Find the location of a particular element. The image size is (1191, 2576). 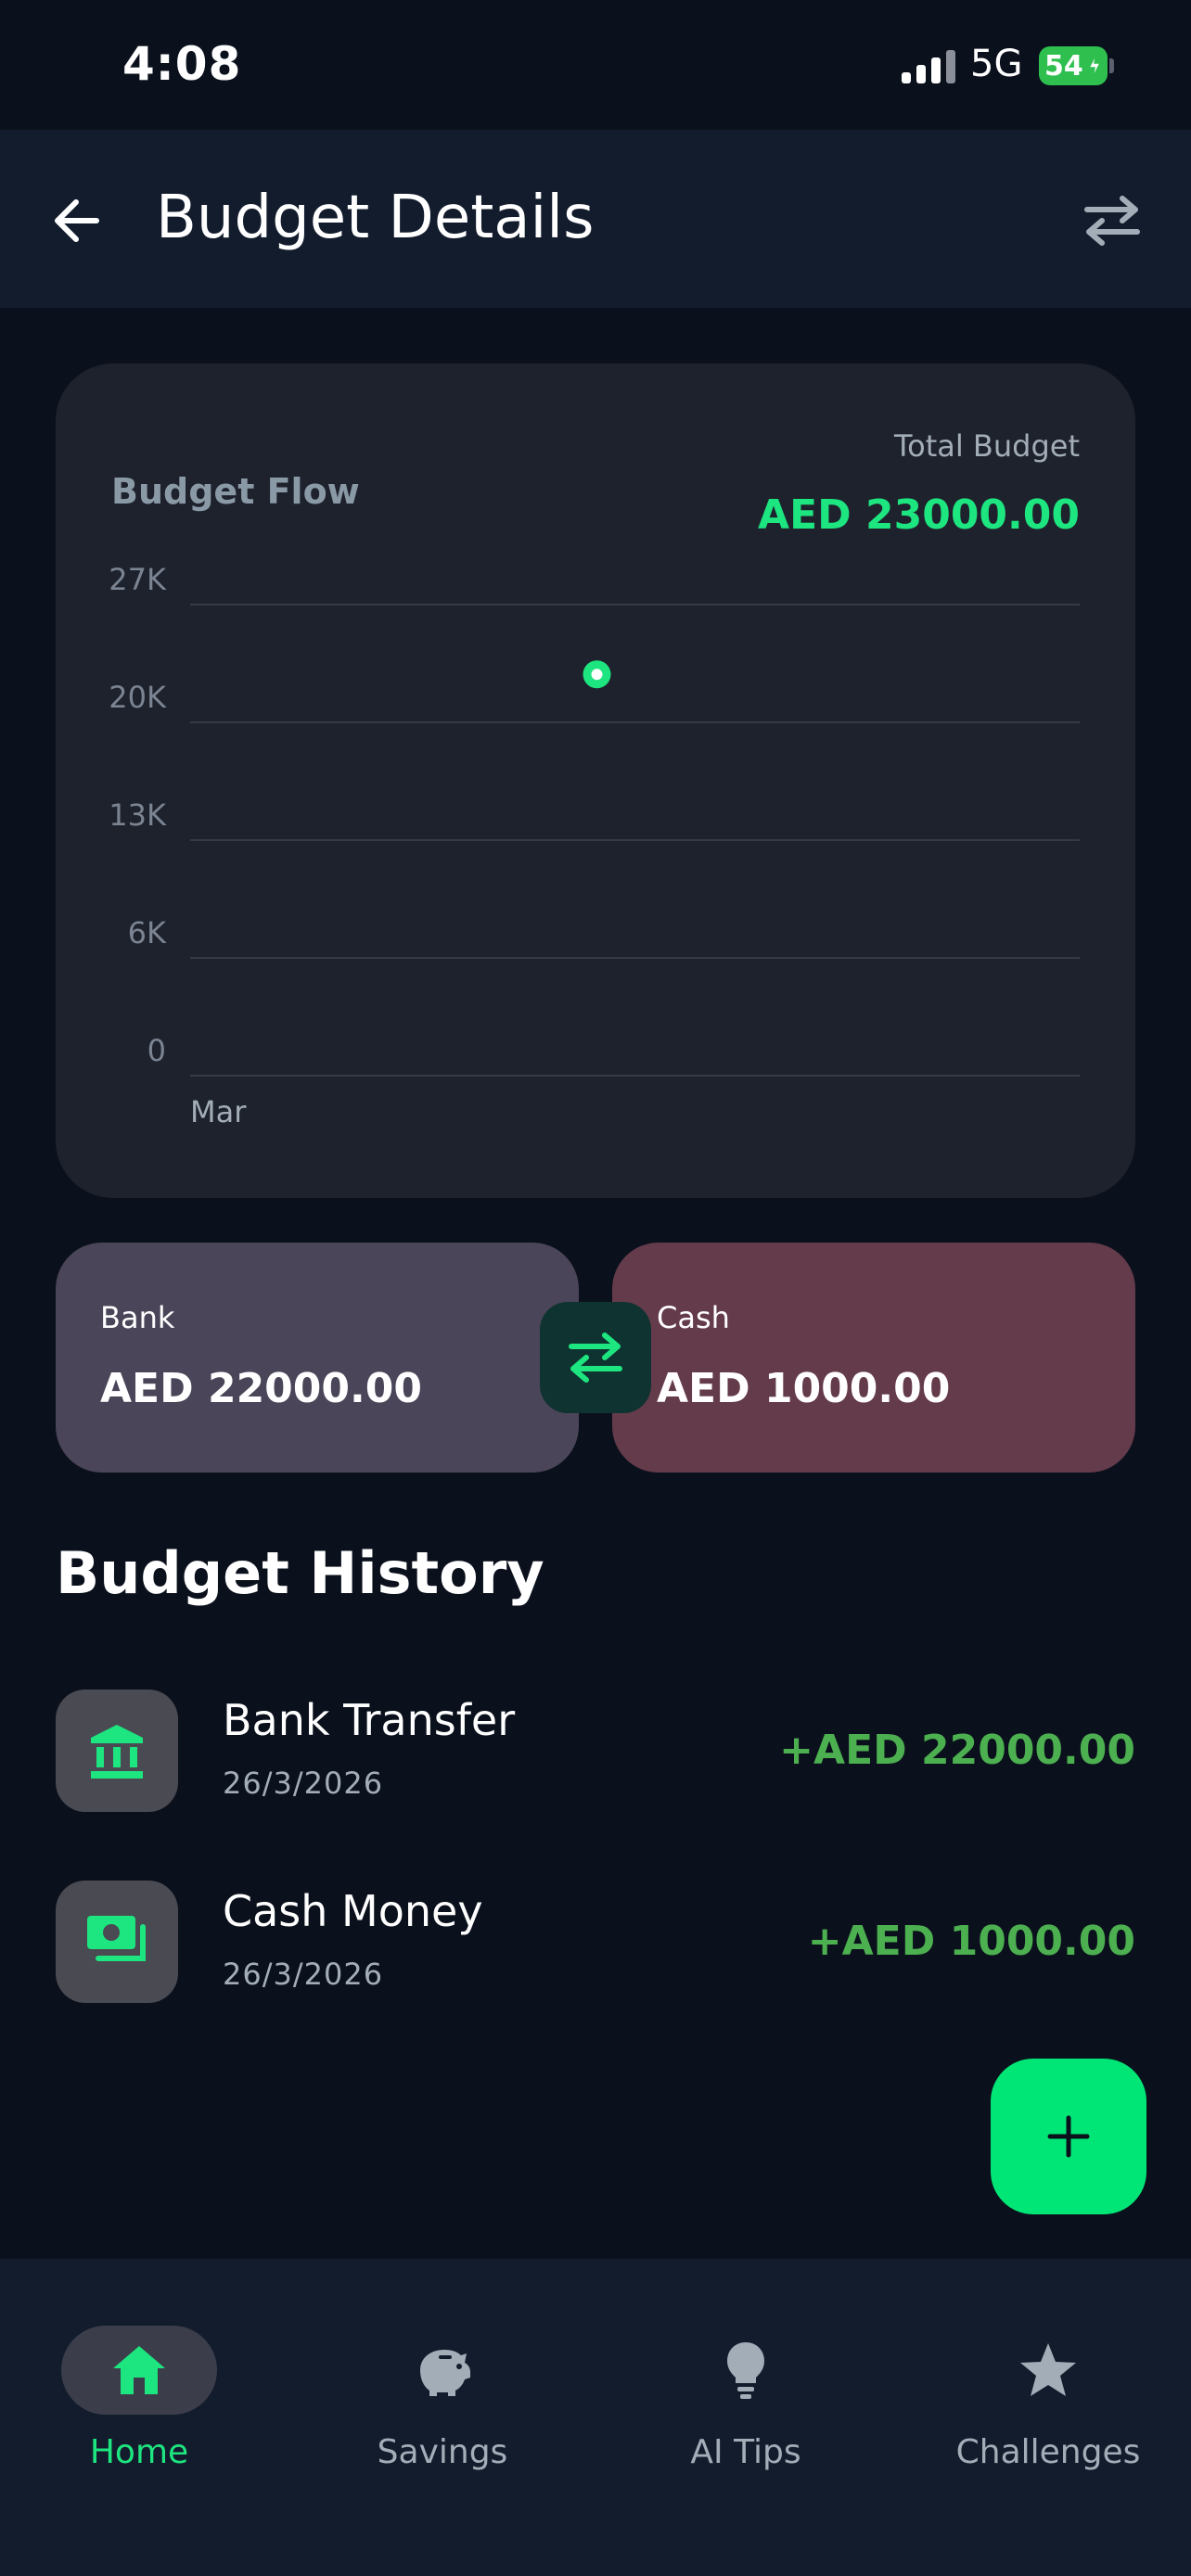

nav-active-indicator is located at coordinates (139, 2370).